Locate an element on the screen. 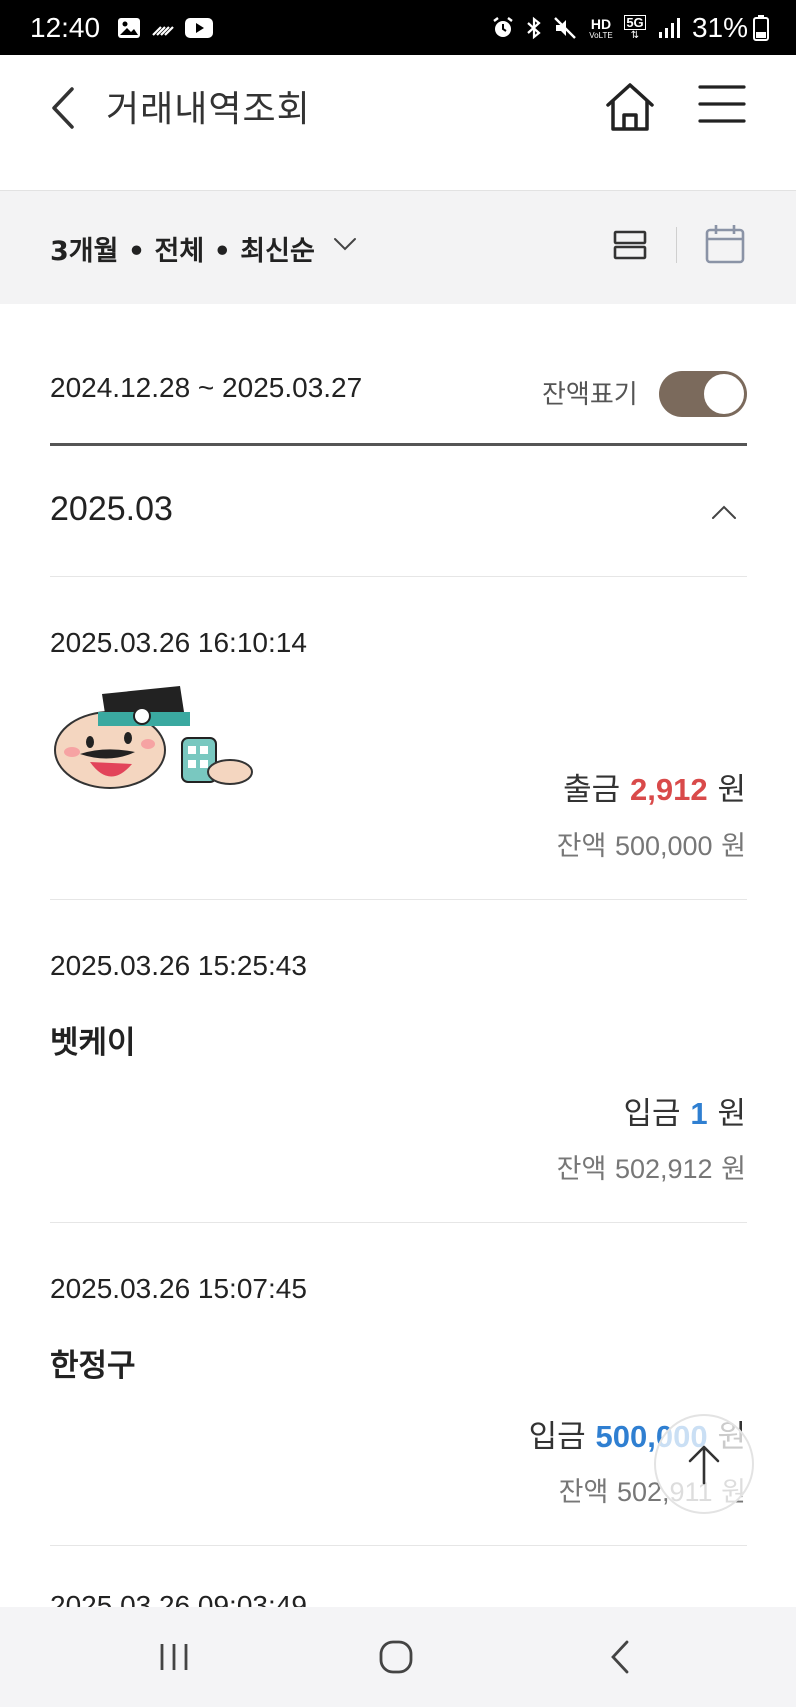 The height and width of the screenshot is (1707, 796). balance-toggle-label: 잔액표기 is located at coordinates (590, 395).